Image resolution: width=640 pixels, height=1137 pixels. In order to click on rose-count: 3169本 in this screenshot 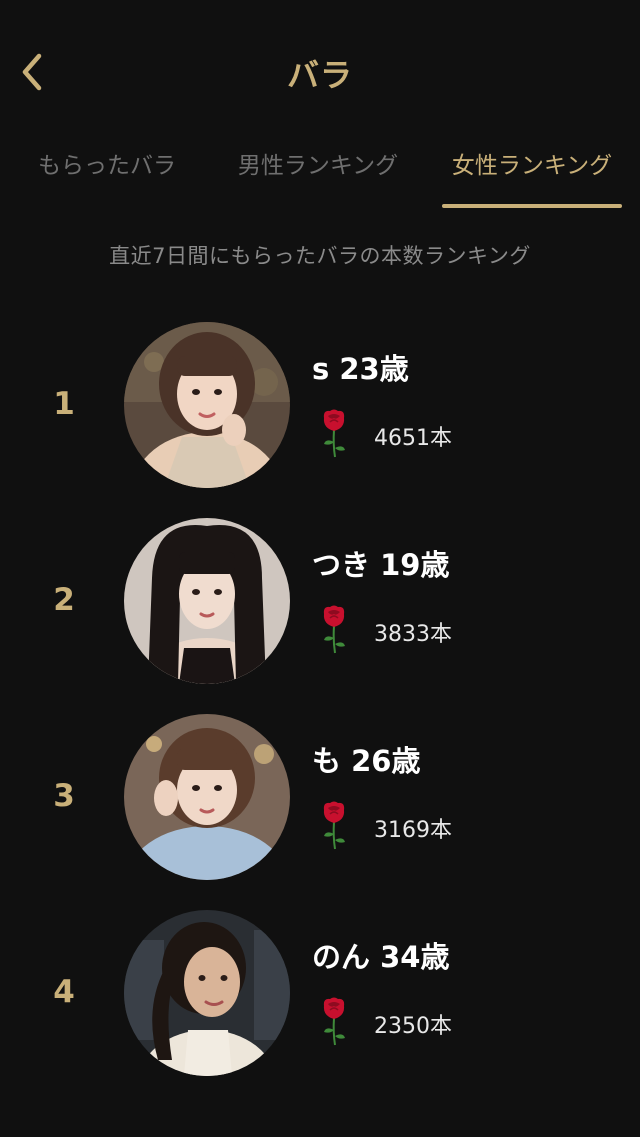, I will do `click(413, 830)`.